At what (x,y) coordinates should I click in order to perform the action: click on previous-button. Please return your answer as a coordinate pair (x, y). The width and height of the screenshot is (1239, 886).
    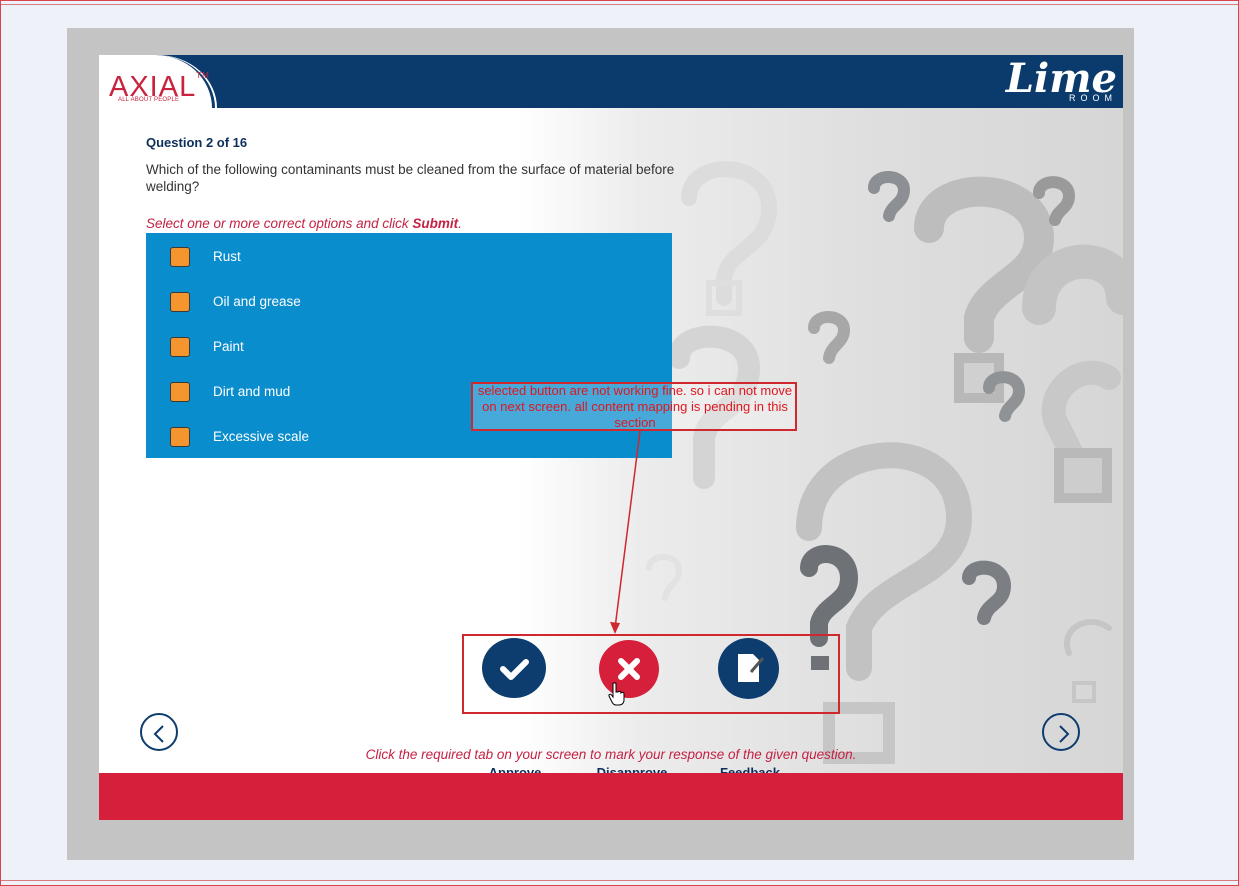
    Looking at the image, I should click on (159, 732).